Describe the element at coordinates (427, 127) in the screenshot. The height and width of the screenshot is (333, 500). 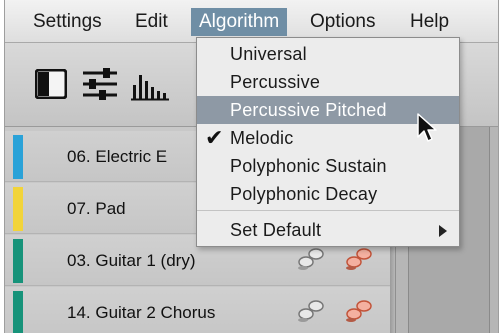
I see `mouse-cursor-icon` at that location.